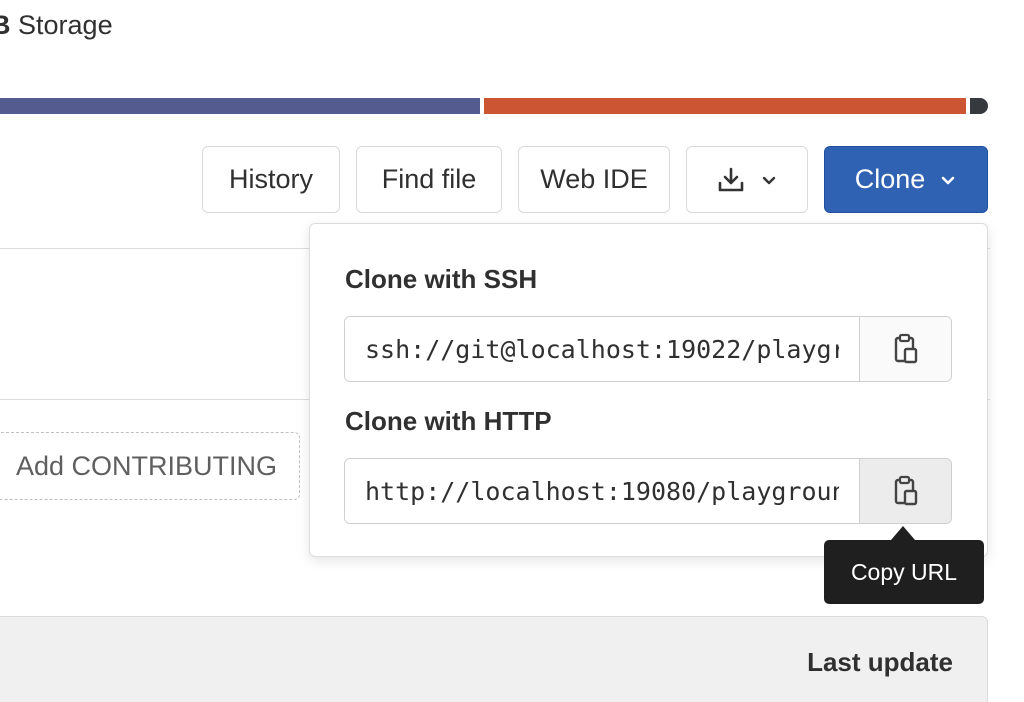 The width and height of the screenshot is (1024, 702). Describe the element at coordinates (903, 533) in the screenshot. I see `tooltip-arrow` at that location.